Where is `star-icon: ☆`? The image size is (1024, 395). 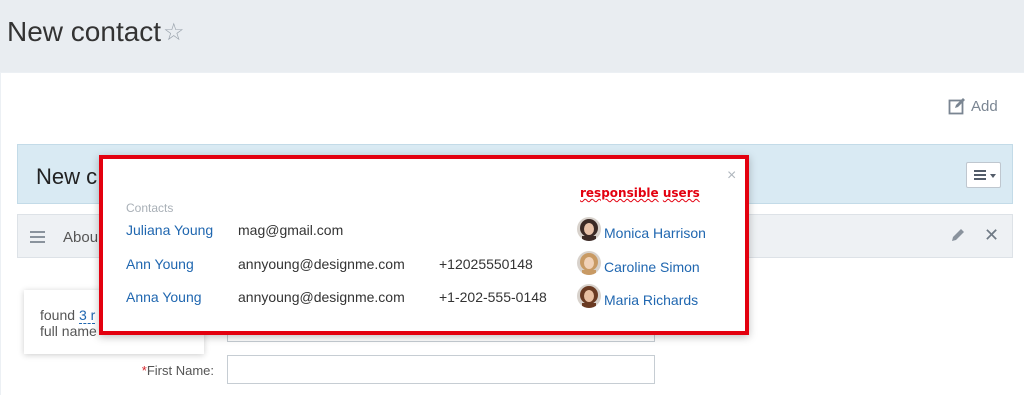
star-icon: ☆ is located at coordinates (174, 32).